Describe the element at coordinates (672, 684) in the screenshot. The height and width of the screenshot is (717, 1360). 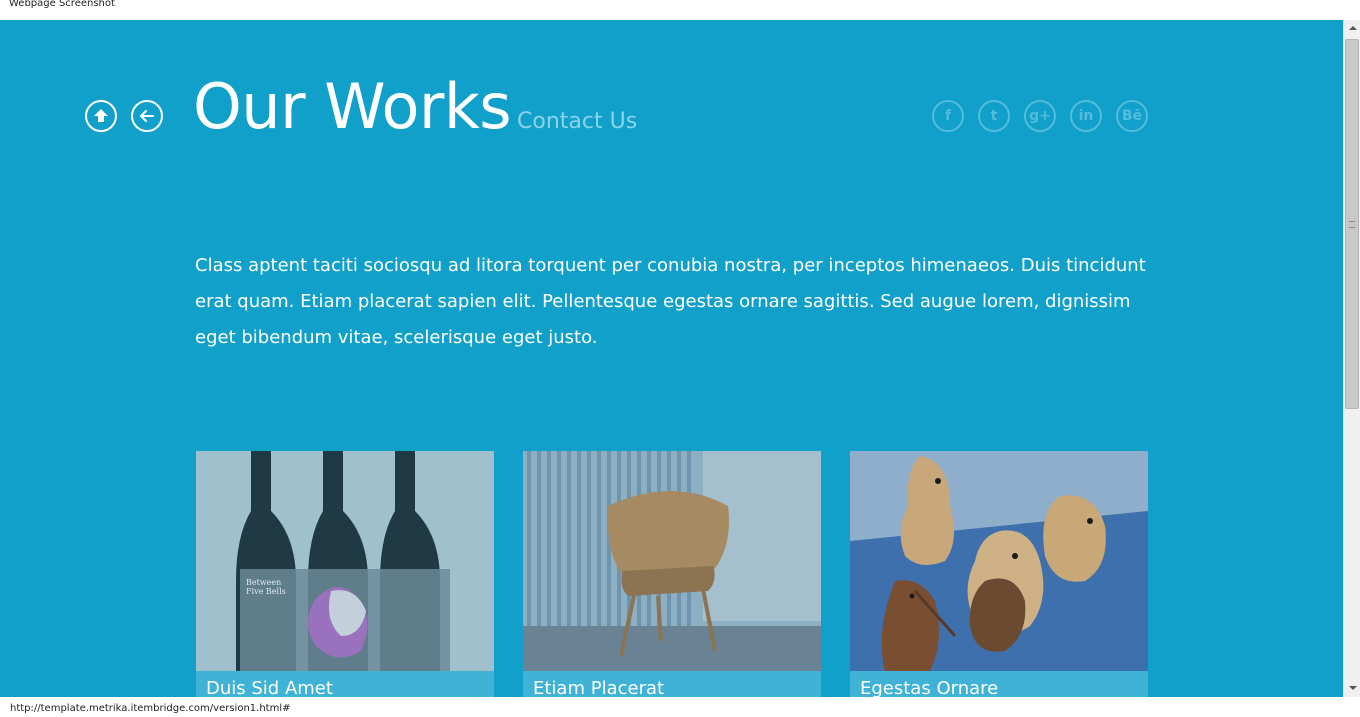
I see `card-caption: Etiam Placerat` at that location.